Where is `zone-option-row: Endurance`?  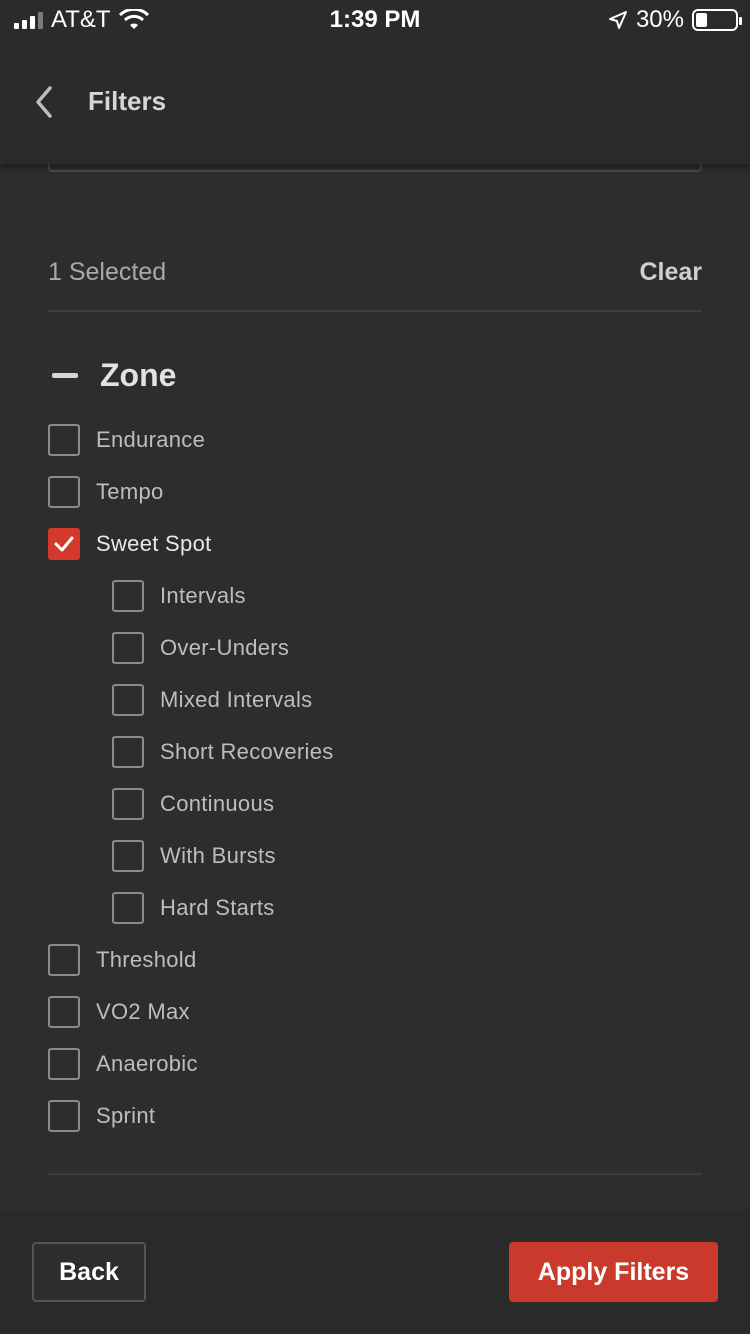
zone-option-row: Endurance is located at coordinates (126, 440).